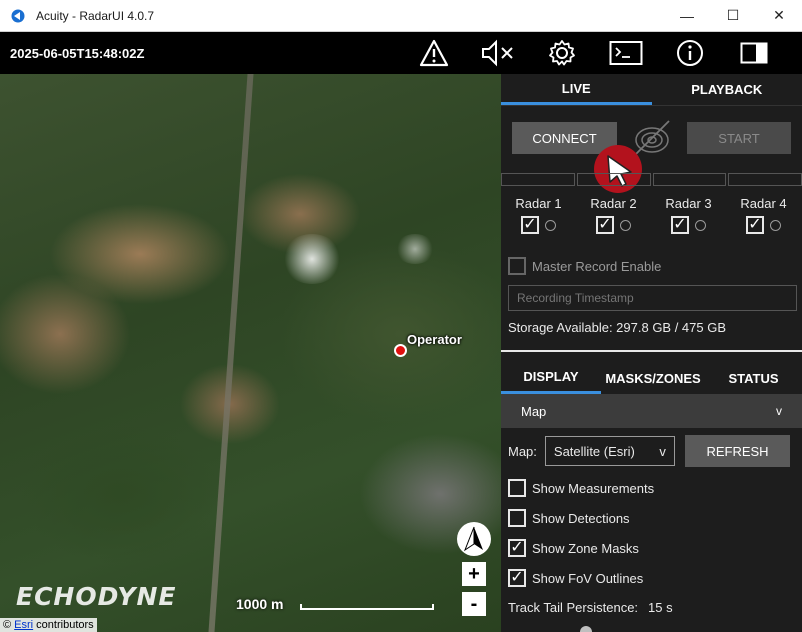  Describe the element at coordinates (779, 16) in the screenshot. I see `close-button: ✕` at that location.